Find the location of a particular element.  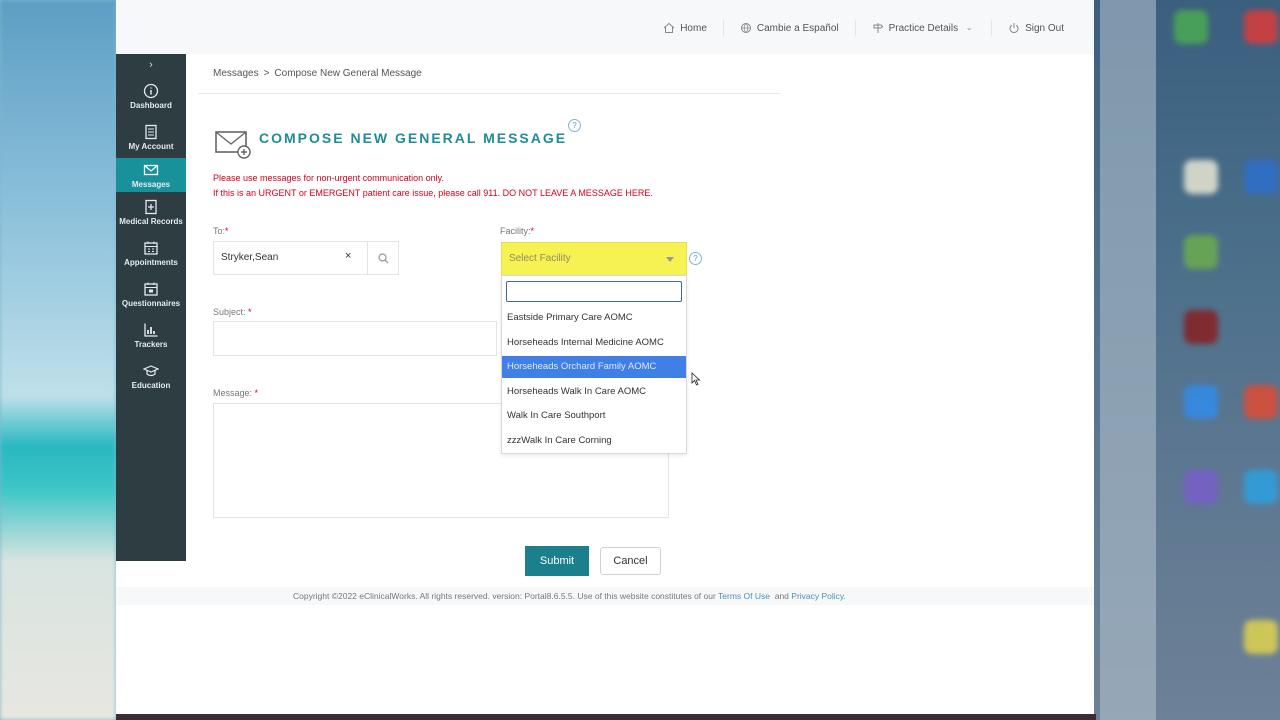

facility-option: zzzWalk In Care Corning is located at coordinates (594, 441).